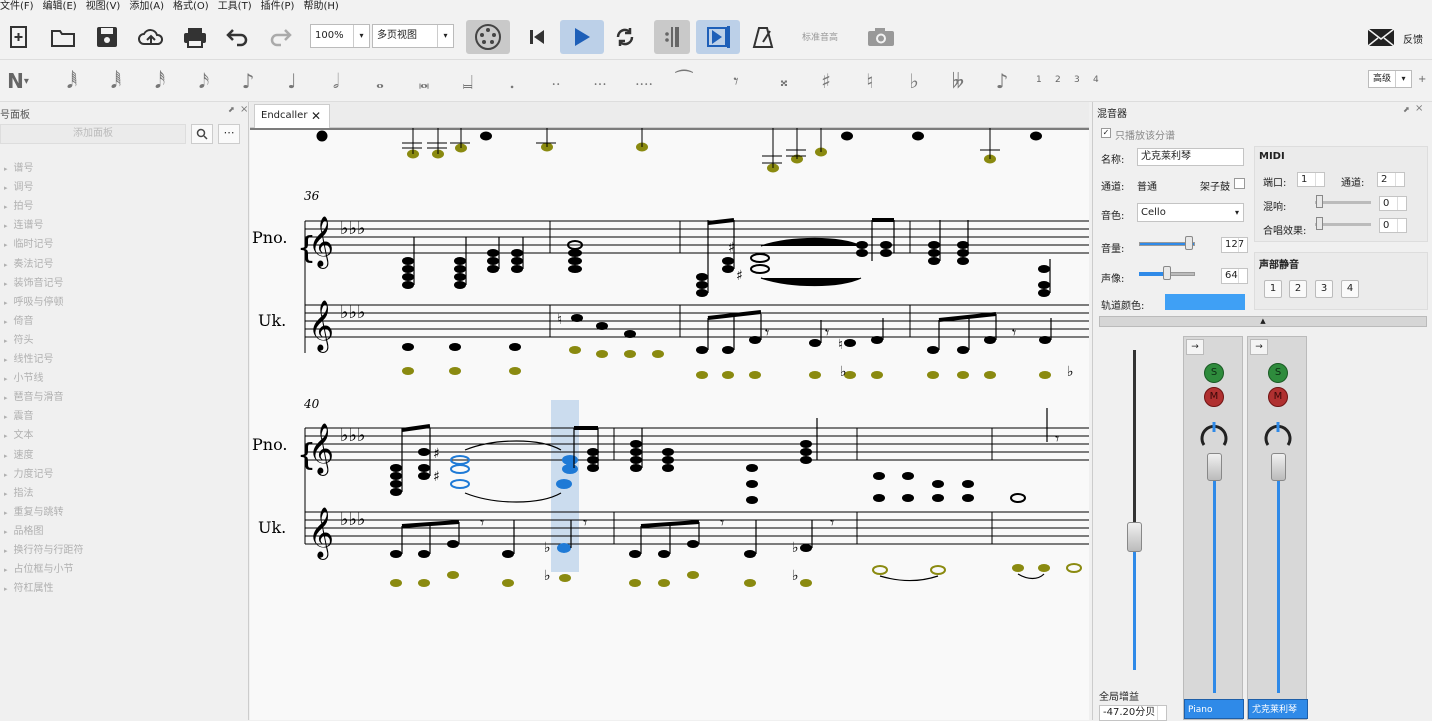  I want to click on menu-file: 文件(F), so click(17, 7).